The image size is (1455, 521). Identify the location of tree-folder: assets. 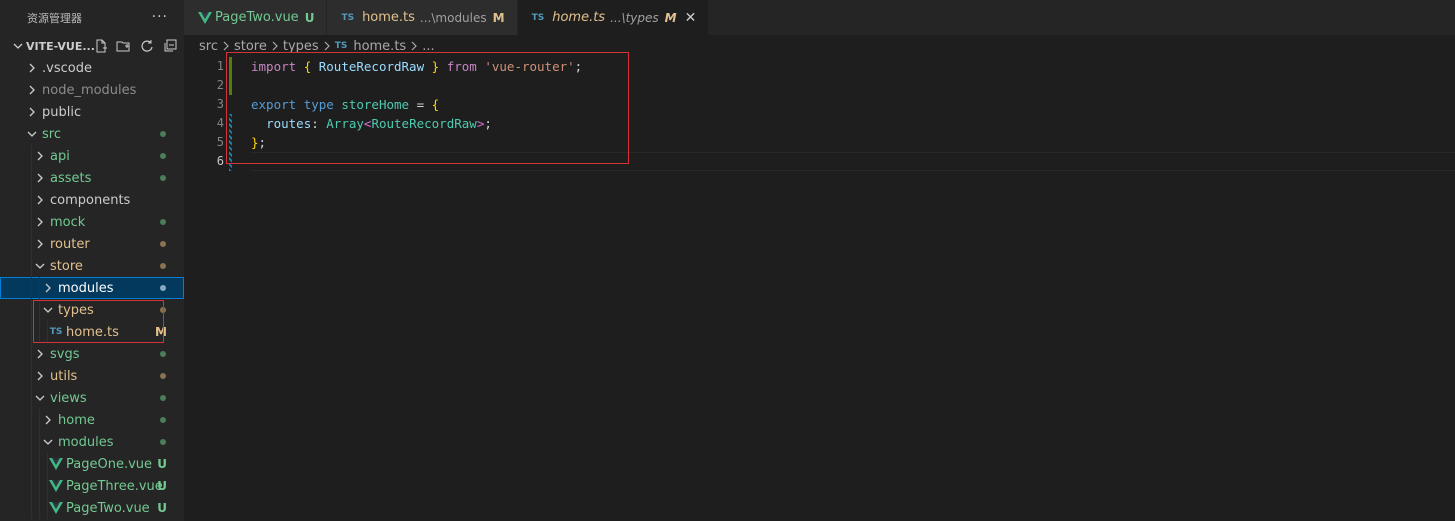
(92, 178).